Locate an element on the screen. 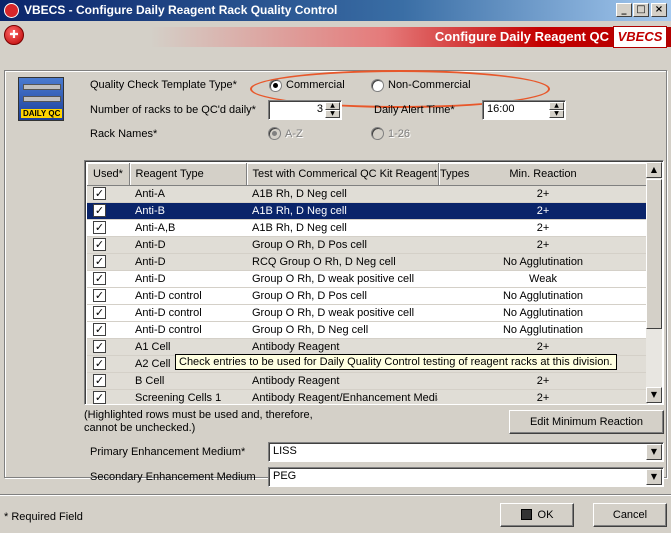  ok-button: OK is located at coordinates (537, 515).